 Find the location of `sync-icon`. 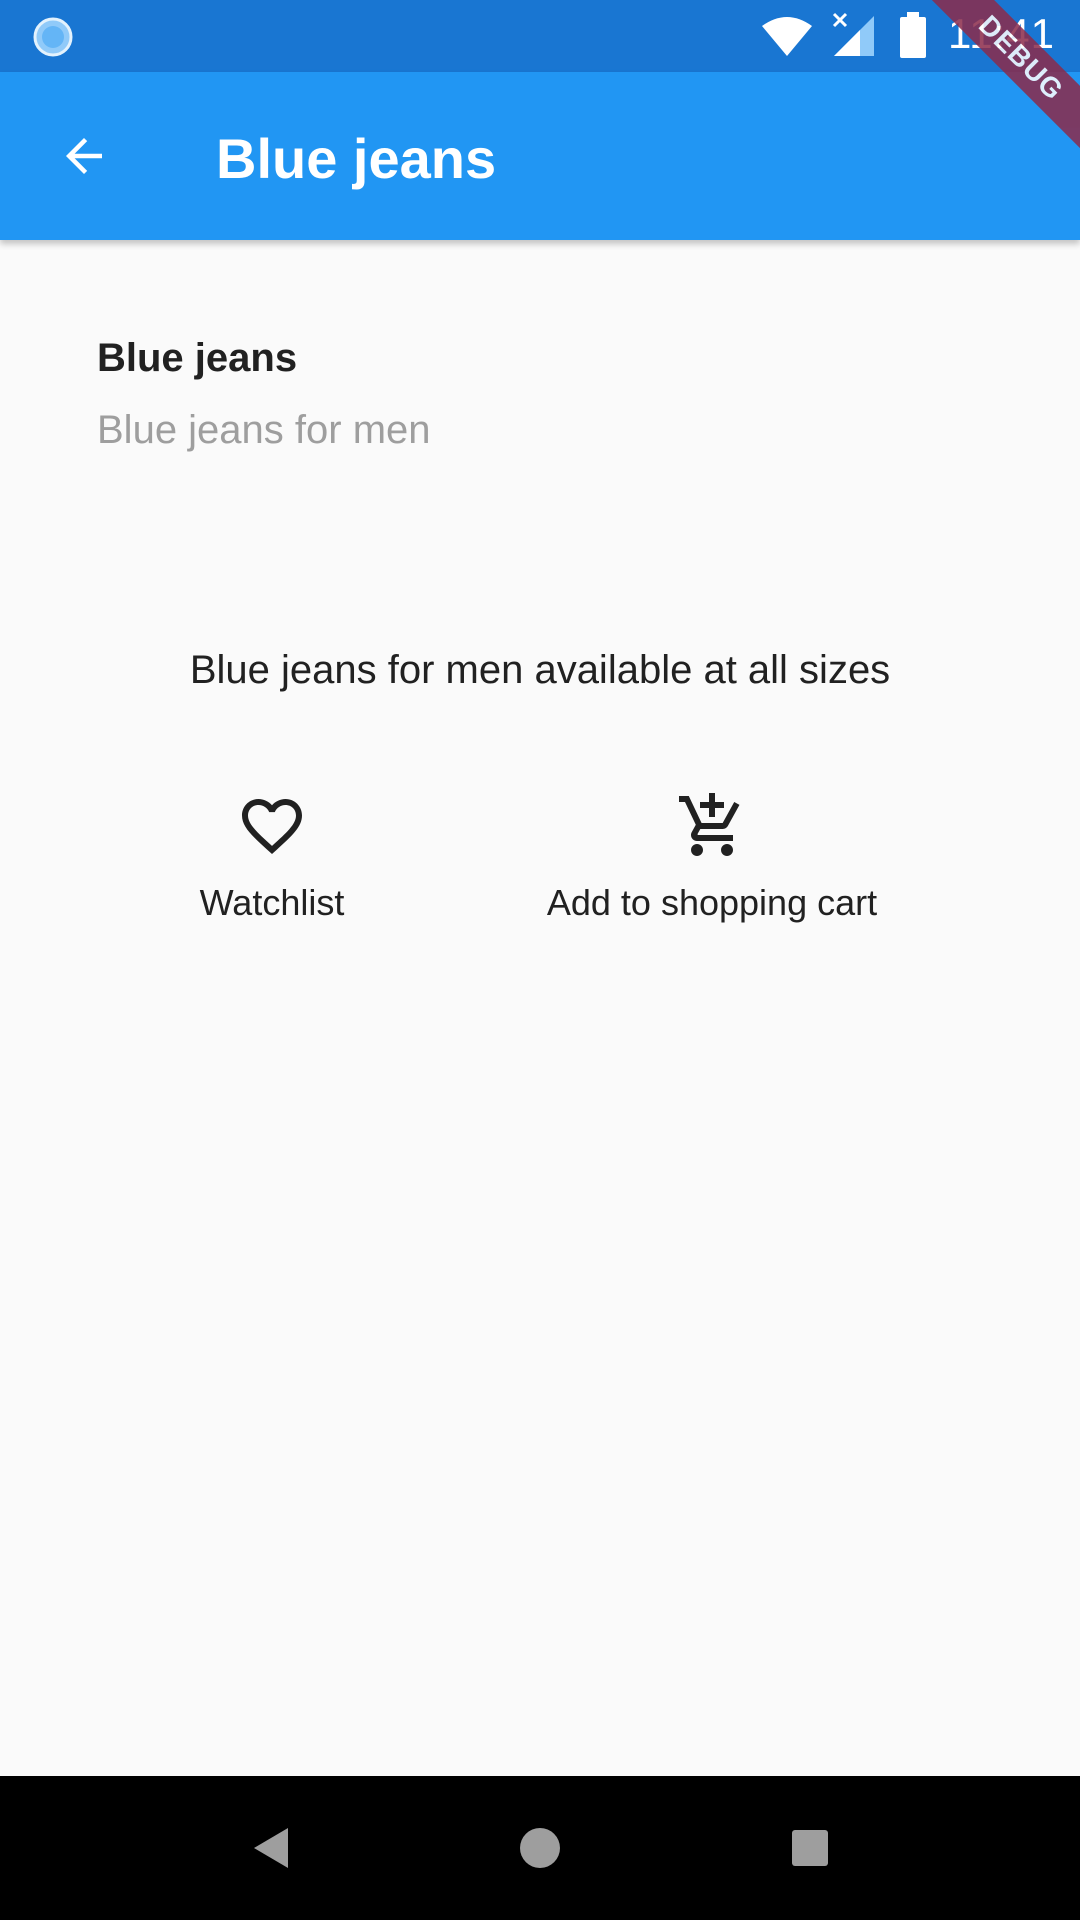

sync-icon is located at coordinates (53, 37).